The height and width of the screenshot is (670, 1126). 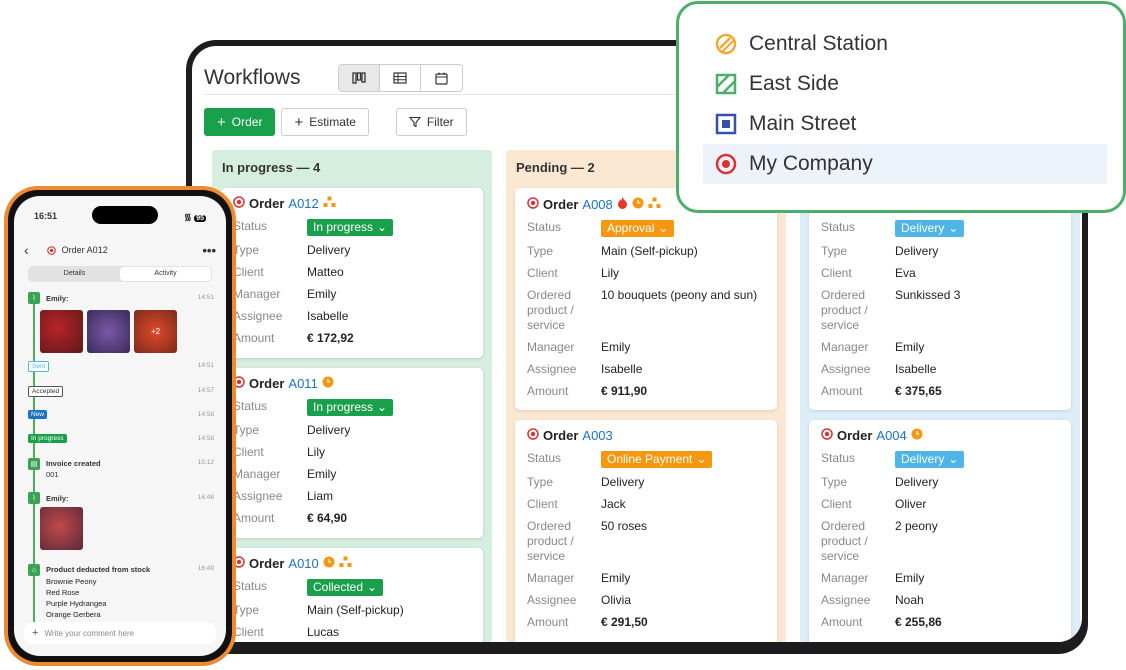 I want to click on order-number-link: A011, so click(x=302, y=383).